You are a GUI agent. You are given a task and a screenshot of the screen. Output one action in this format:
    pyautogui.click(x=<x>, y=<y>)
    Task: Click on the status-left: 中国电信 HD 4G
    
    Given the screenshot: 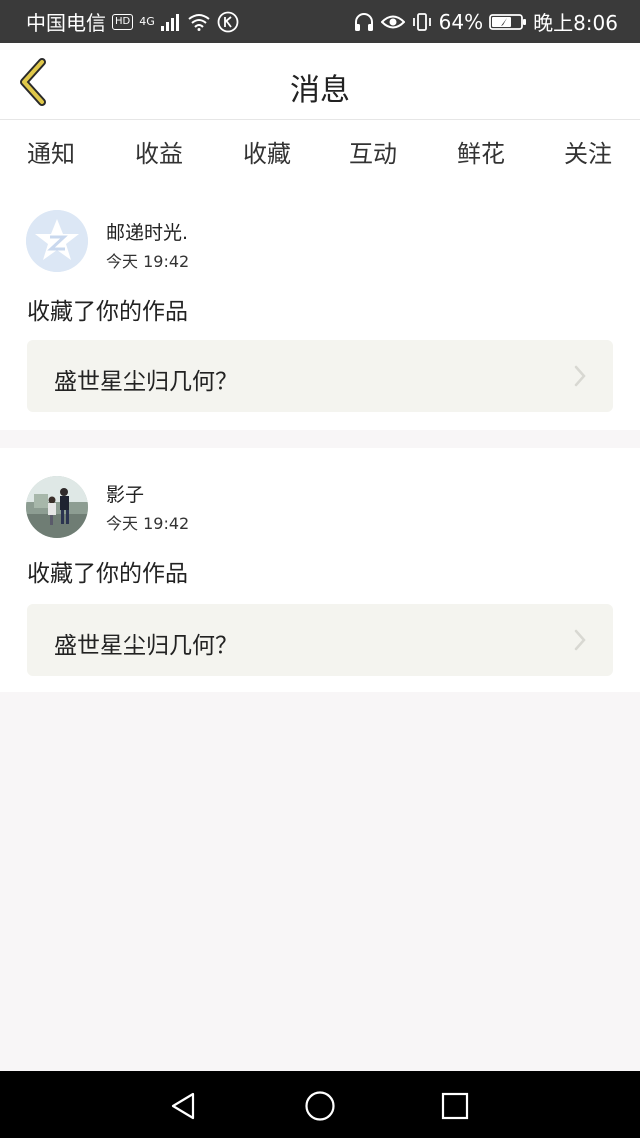 What is the action you would take?
    pyautogui.click(x=132, y=21)
    